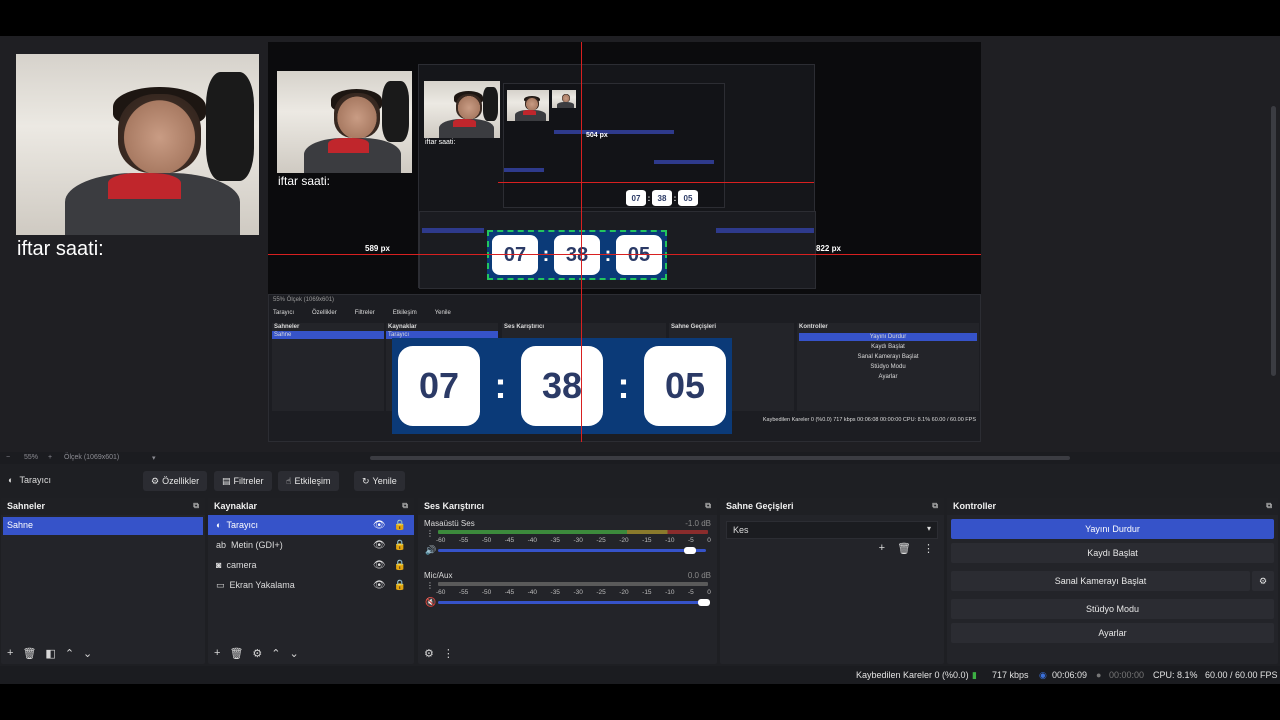 The width and height of the screenshot is (1280, 720). What do you see at coordinates (60, 249) in the screenshot?
I see `overlay-text: iftar saati:` at bounding box center [60, 249].